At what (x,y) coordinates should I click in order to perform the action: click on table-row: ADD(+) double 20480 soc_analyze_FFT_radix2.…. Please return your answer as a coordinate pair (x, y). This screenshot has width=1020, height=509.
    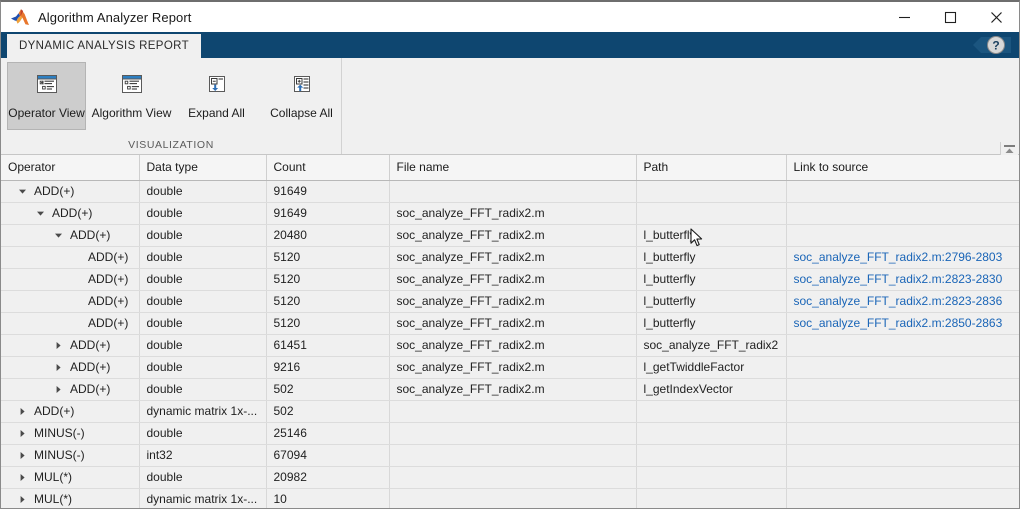
    Looking at the image, I should click on (510, 235).